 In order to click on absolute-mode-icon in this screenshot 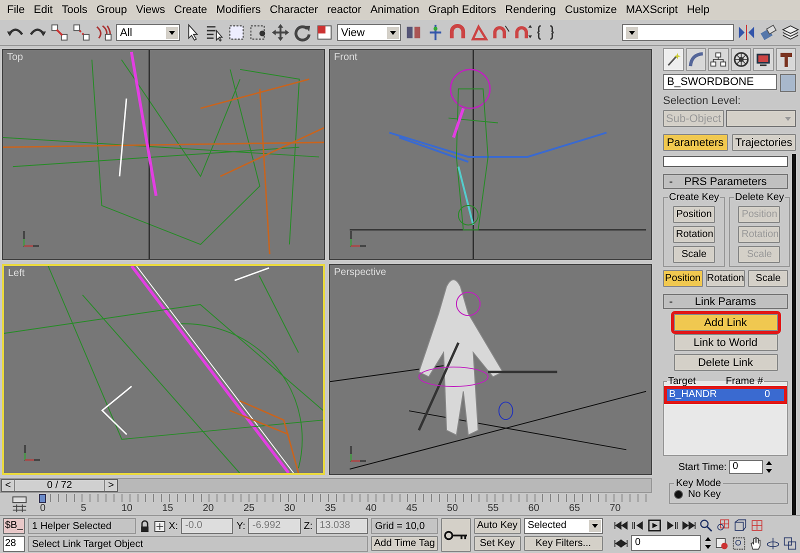, I will do `click(160, 526)`.